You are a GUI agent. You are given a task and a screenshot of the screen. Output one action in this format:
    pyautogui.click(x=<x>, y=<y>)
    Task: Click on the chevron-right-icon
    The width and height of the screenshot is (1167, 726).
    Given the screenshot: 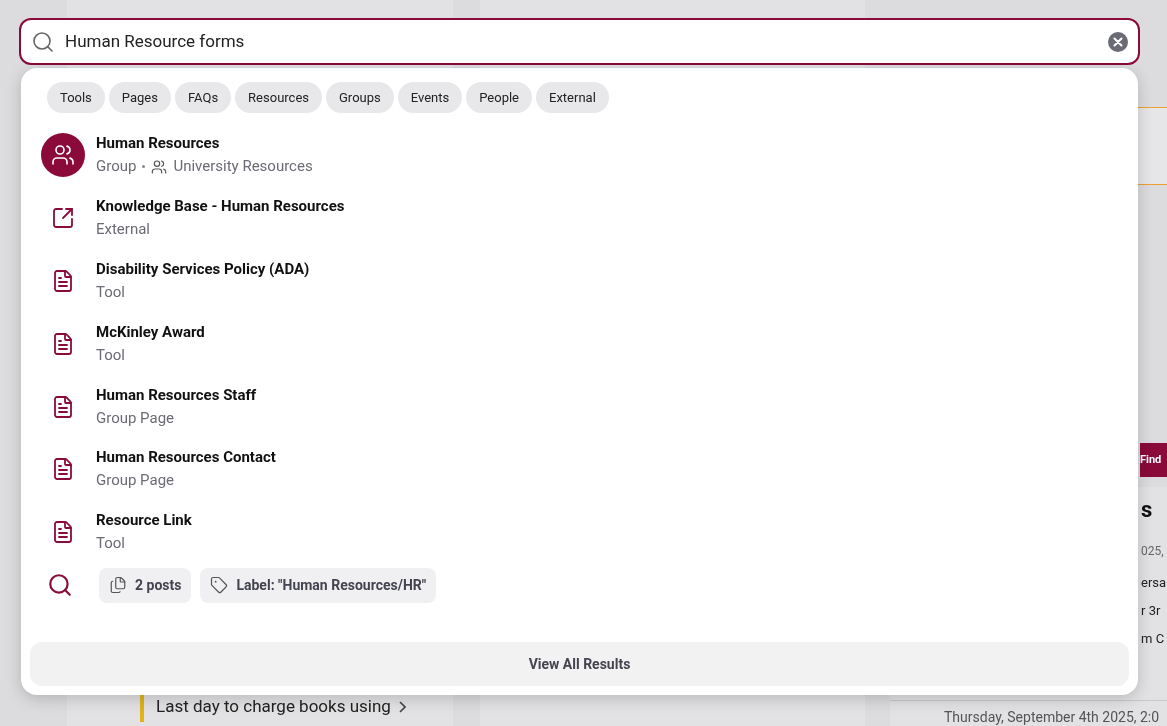 What is the action you would take?
    pyautogui.click(x=402, y=707)
    